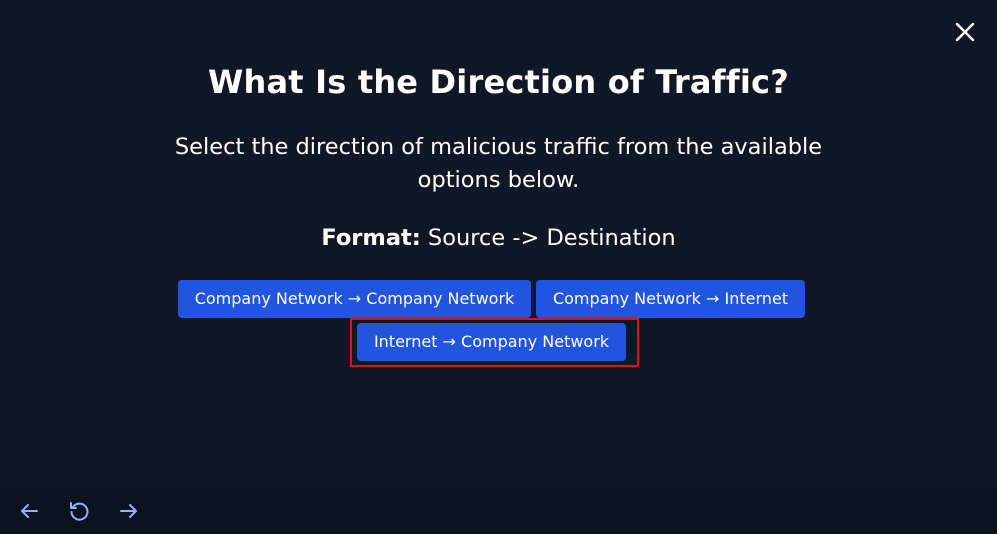  What do you see at coordinates (498, 82) in the screenshot?
I see `modal-title: What Is the Direction of Traffic?` at bounding box center [498, 82].